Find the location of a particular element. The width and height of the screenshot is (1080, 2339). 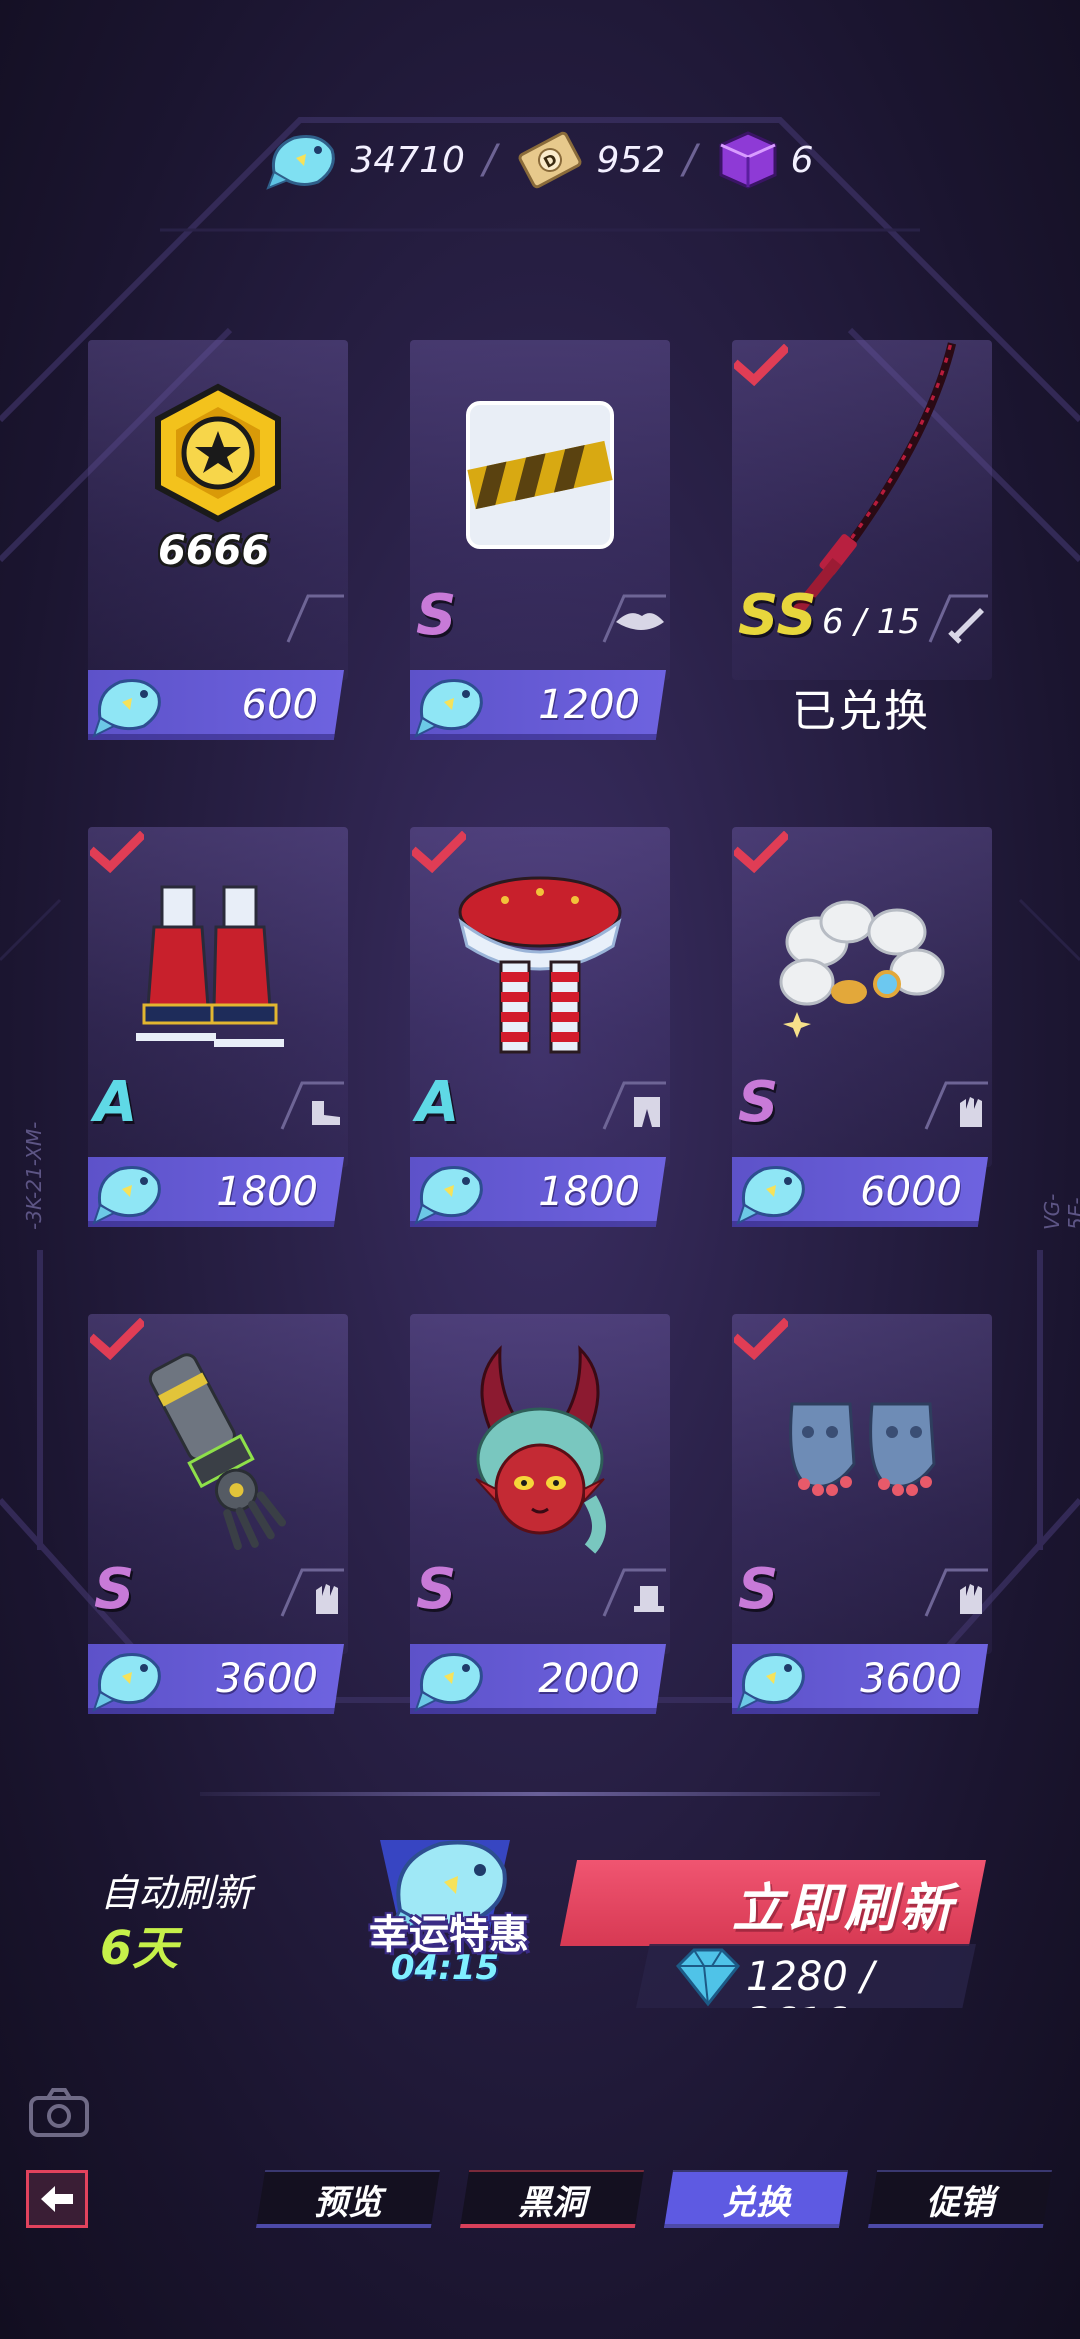

price-tag: 600 is located at coordinates (216, 705).